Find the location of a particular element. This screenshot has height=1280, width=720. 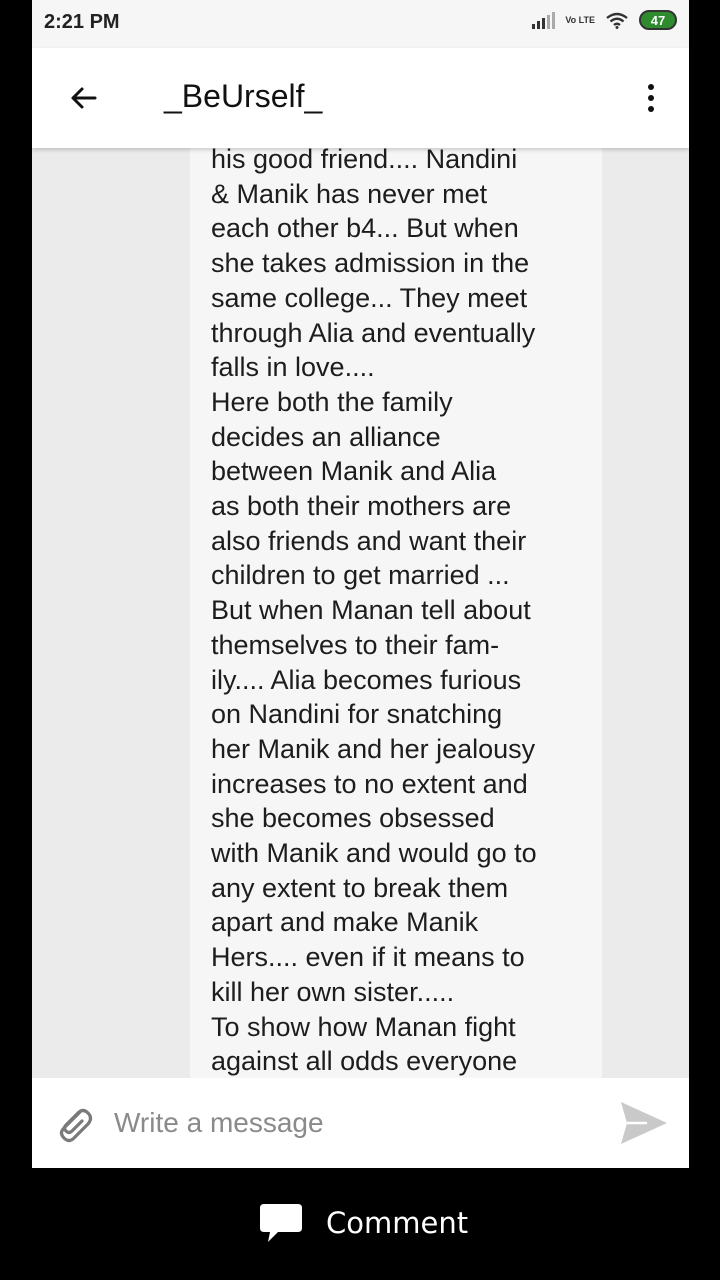

more-vertical-icon is located at coordinates (651, 98).